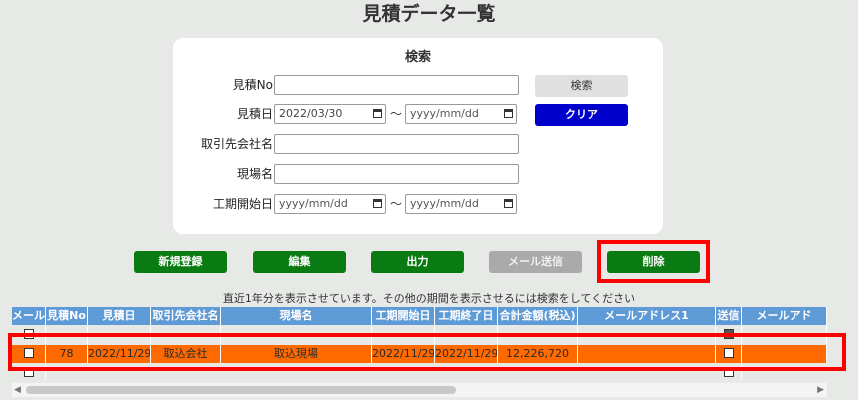  What do you see at coordinates (403, 316) in the screenshot?
I see `col-start: 工期開始日` at bounding box center [403, 316].